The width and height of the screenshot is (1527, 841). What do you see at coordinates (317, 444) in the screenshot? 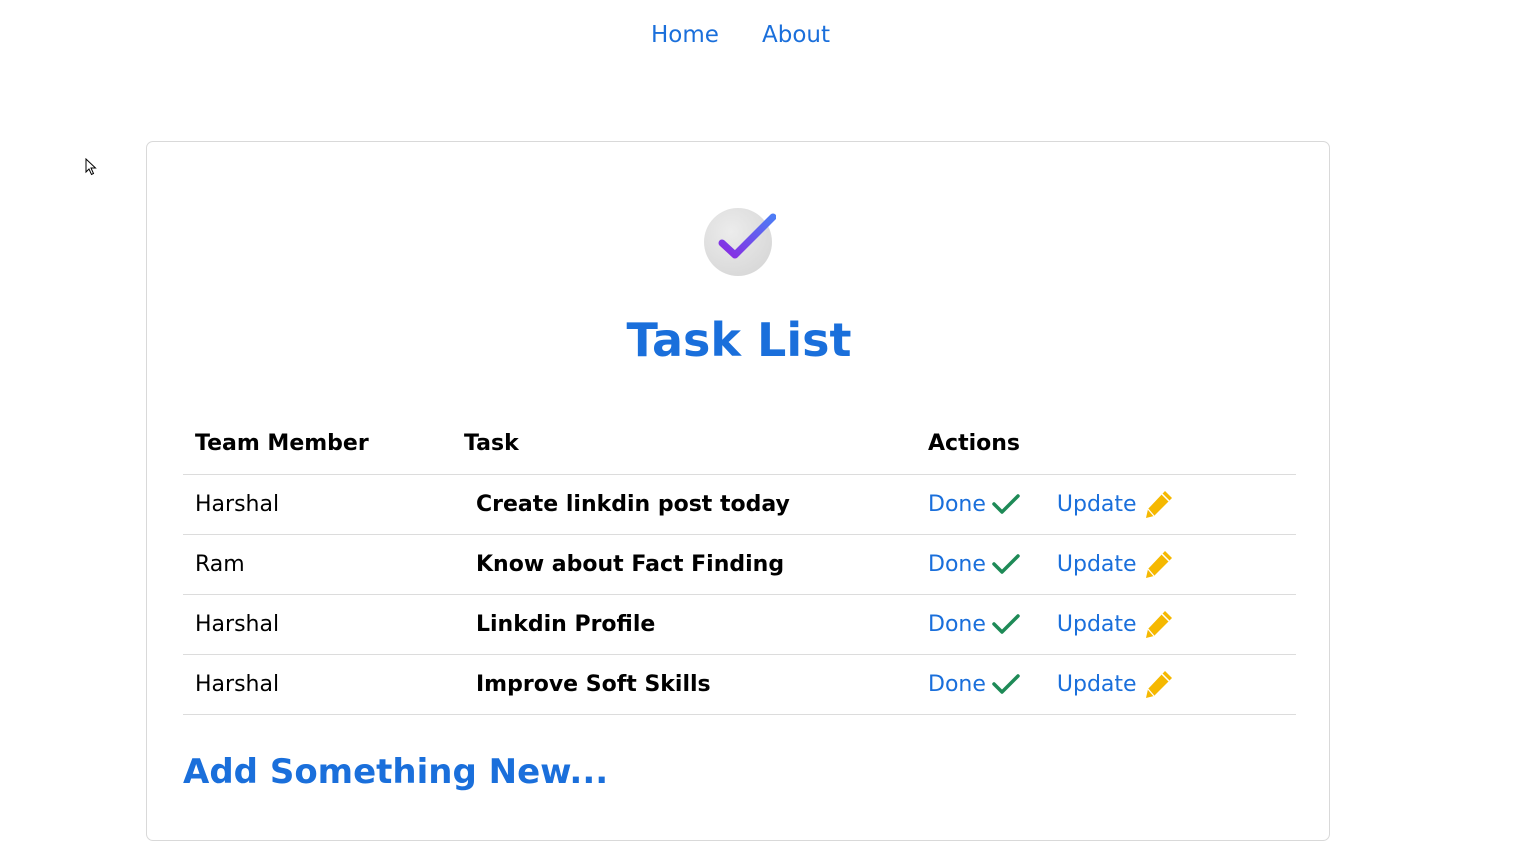
I see `header-team-member: Team Member` at bounding box center [317, 444].